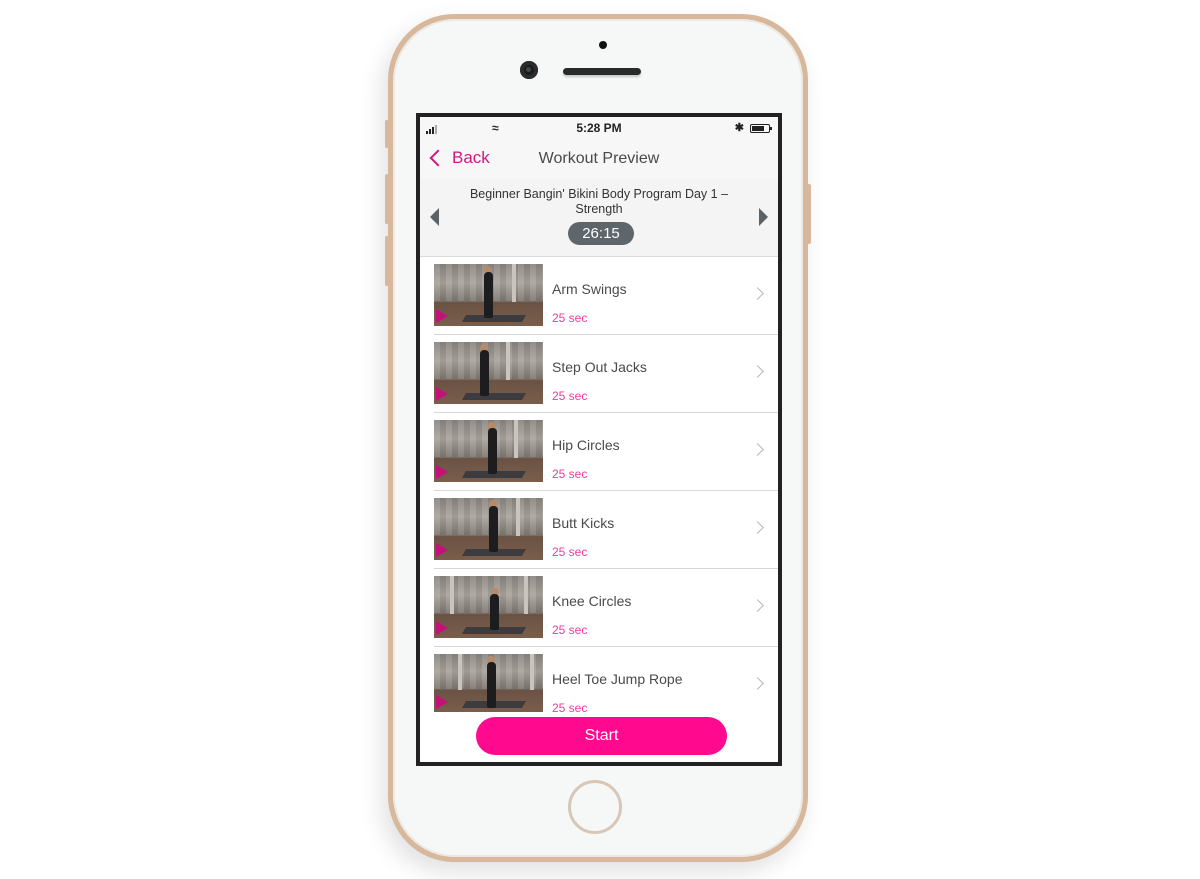  I want to click on nav-bar: Back Workout Preview, so click(599, 159).